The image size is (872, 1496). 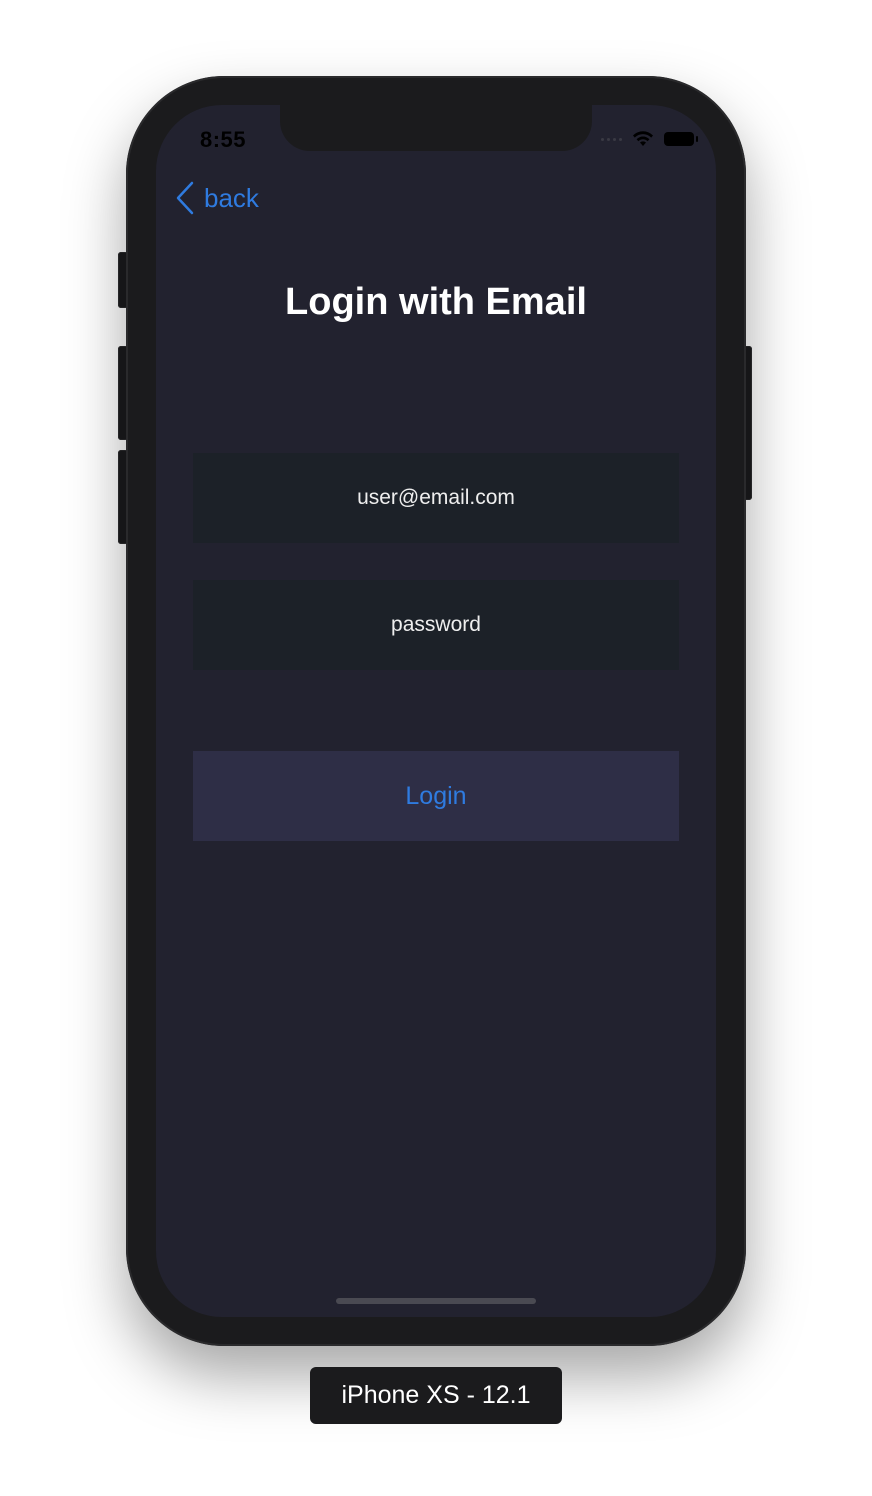 What do you see at coordinates (436, 796) in the screenshot?
I see `login-button: Login` at bounding box center [436, 796].